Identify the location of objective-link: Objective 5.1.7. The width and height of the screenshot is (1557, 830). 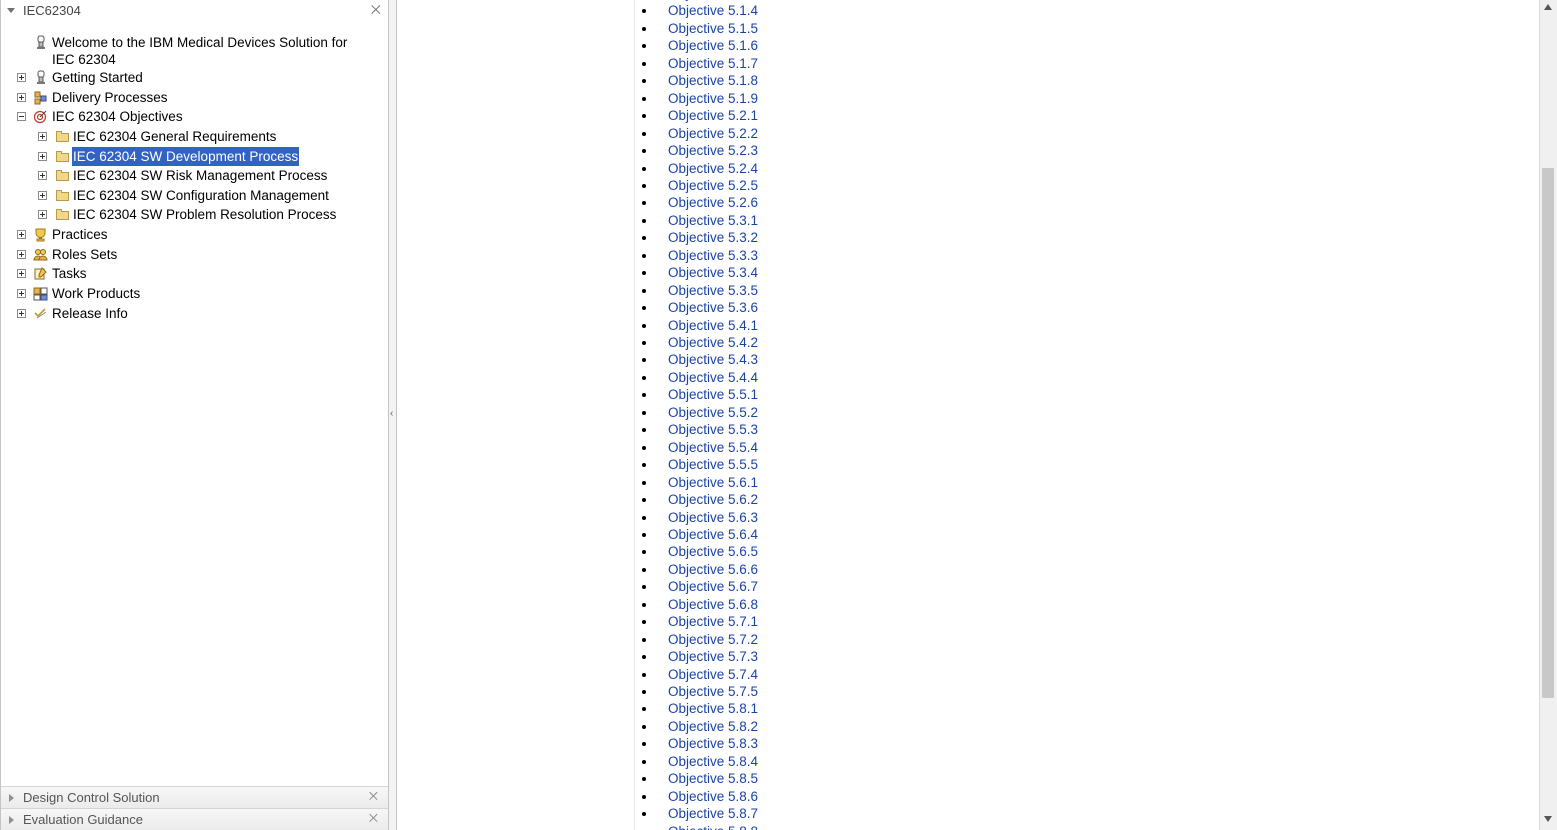
(713, 63).